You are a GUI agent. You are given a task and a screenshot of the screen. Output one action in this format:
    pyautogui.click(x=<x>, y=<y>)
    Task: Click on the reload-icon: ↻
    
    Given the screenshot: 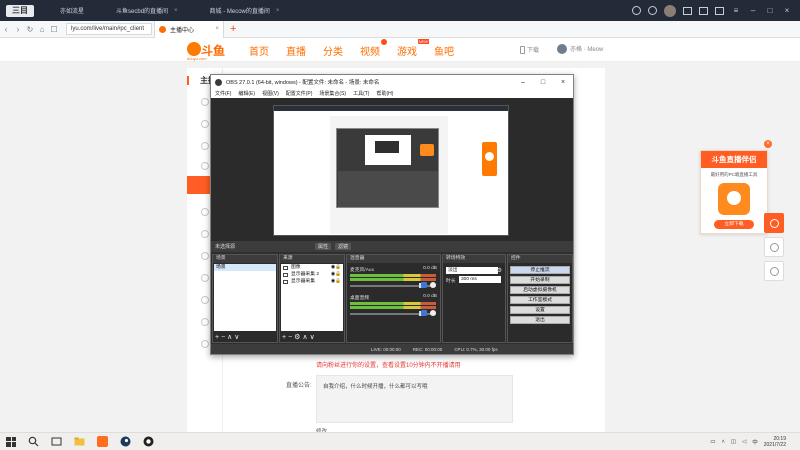 What is the action you would take?
    pyautogui.click(x=30, y=29)
    